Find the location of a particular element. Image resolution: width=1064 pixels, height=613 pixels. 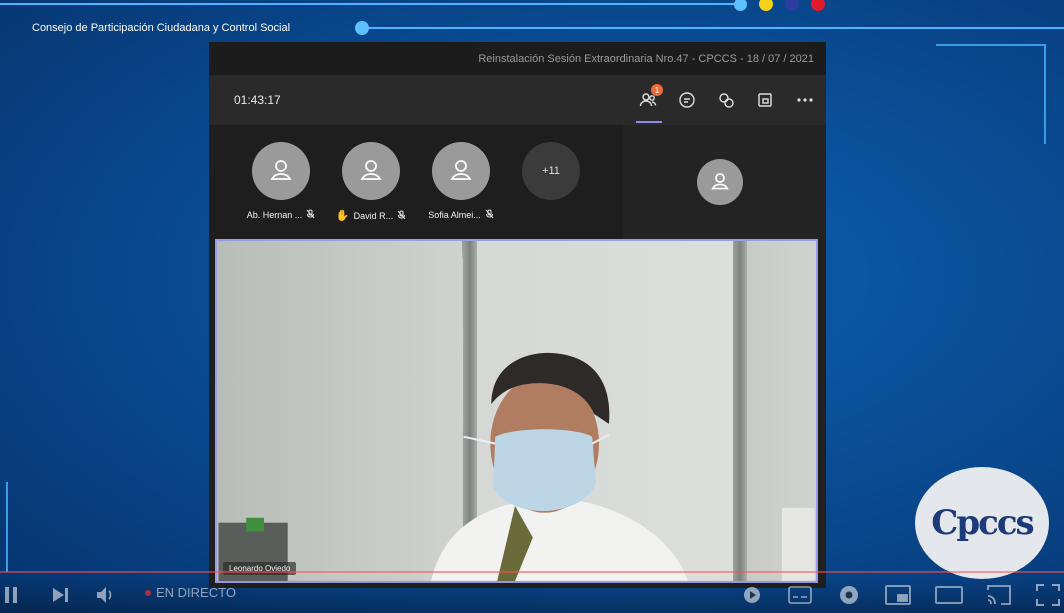

meeting-timer: 01:43:17 is located at coordinates (257, 100).